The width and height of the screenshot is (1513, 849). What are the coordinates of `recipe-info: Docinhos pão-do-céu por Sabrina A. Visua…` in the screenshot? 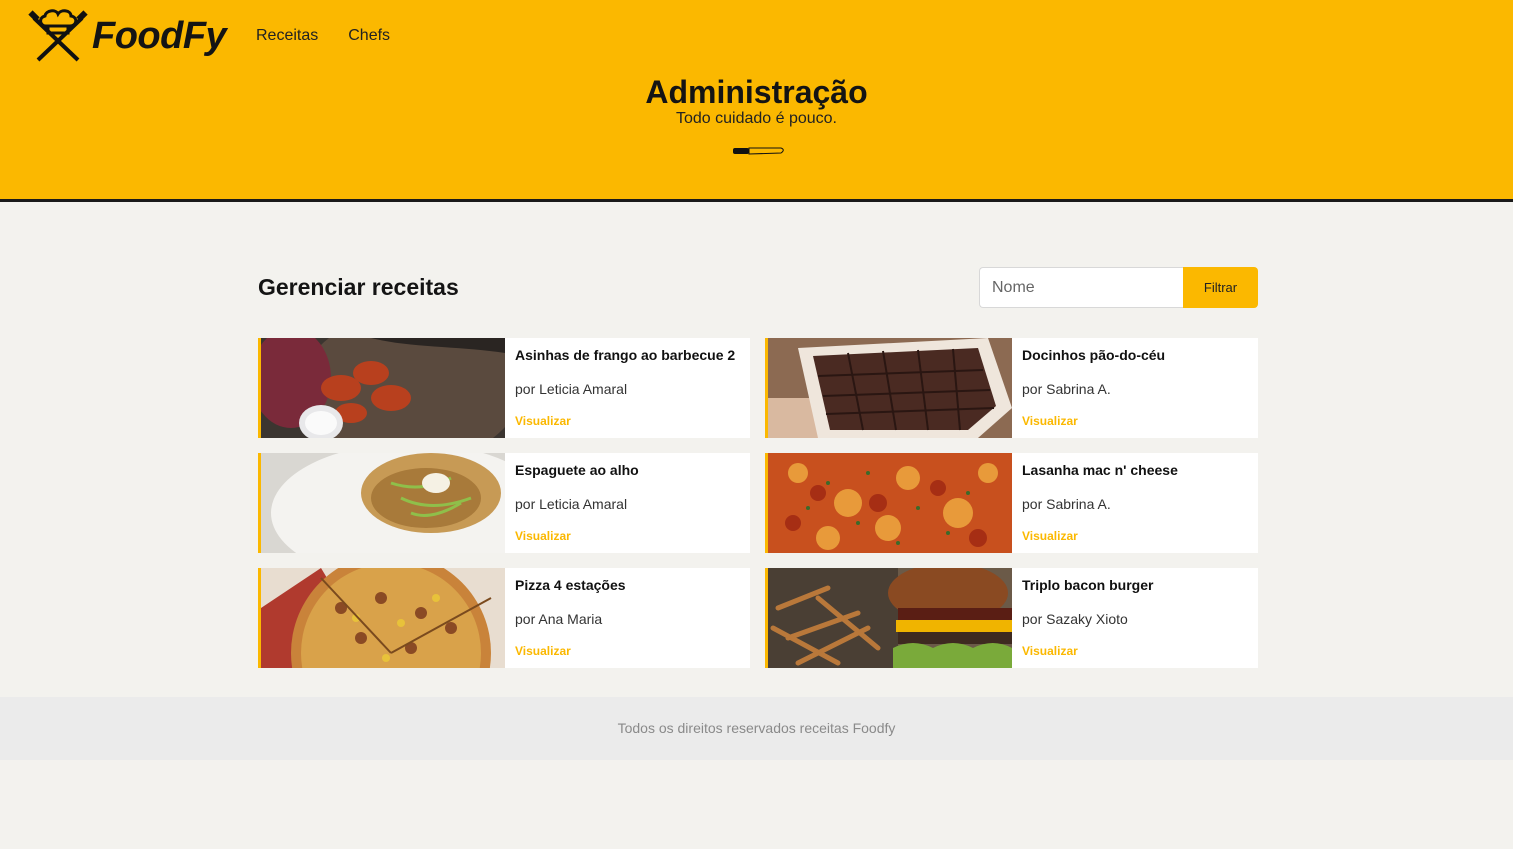 It's located at (1135, 388).